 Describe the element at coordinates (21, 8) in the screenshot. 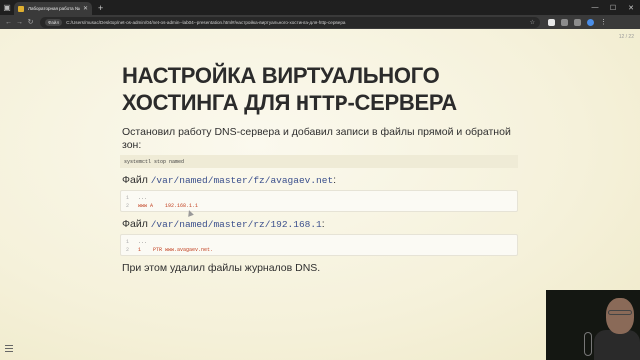

I see `page-favicon-icon` at that location.